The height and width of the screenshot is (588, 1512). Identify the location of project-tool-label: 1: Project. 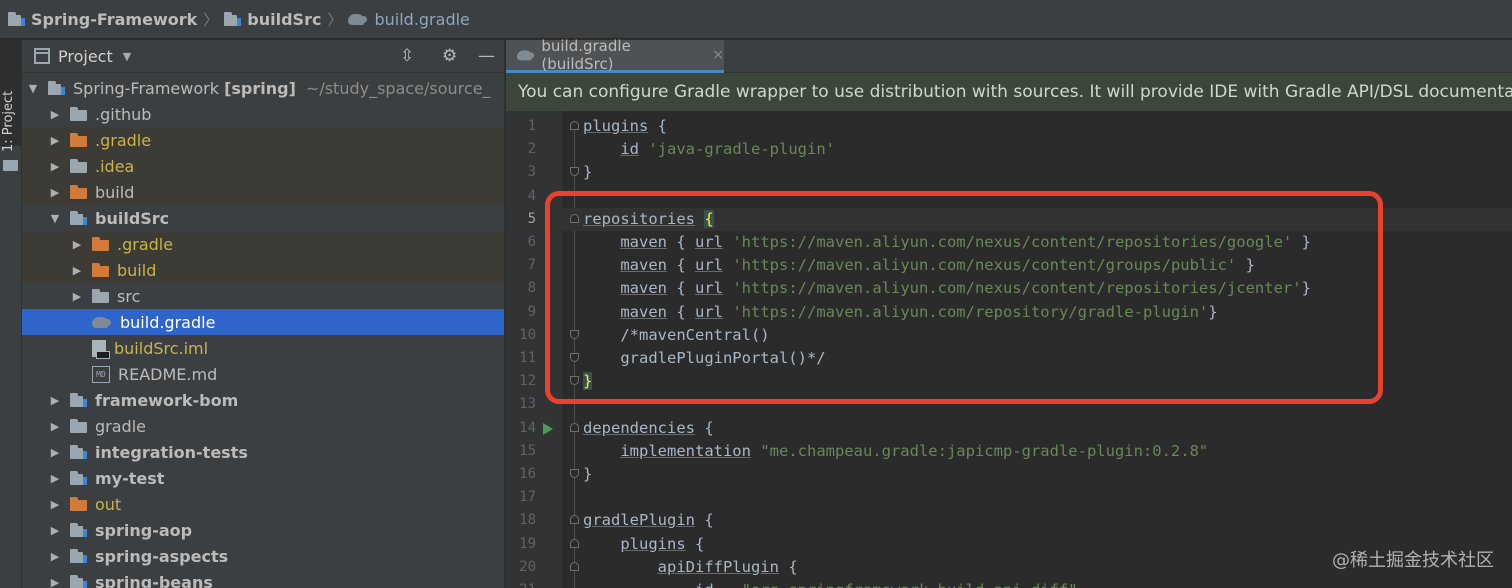
(8, 121).